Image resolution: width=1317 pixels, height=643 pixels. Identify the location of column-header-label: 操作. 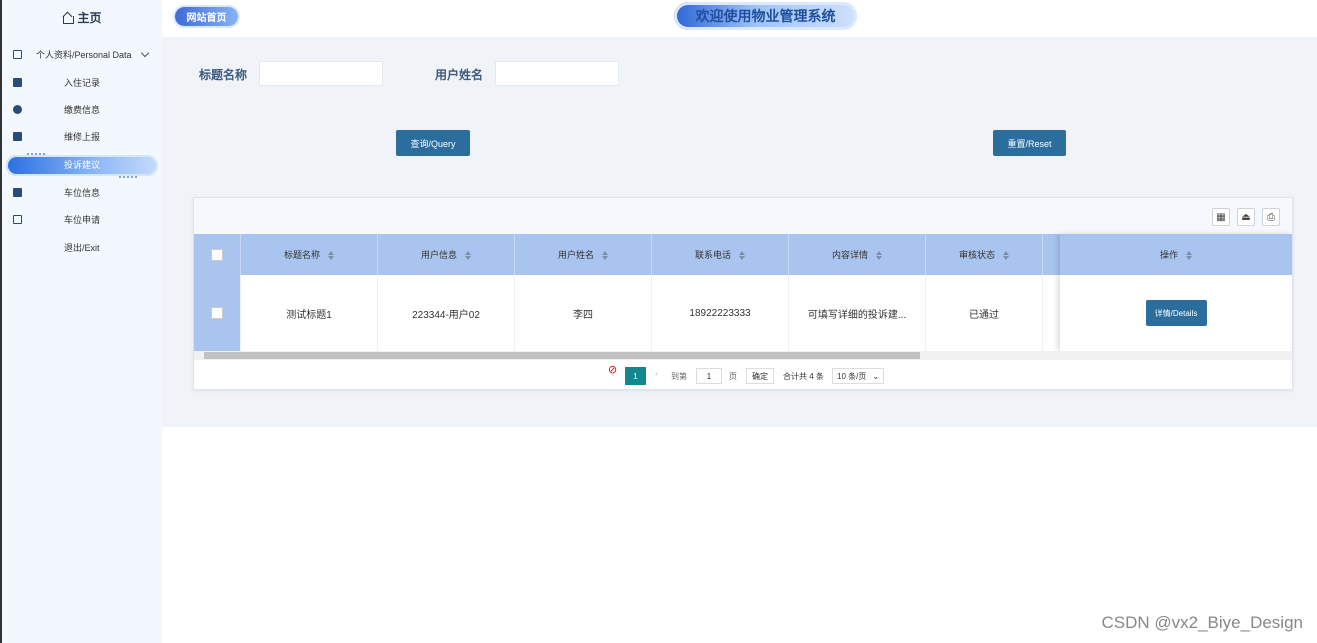
(1168, 255).